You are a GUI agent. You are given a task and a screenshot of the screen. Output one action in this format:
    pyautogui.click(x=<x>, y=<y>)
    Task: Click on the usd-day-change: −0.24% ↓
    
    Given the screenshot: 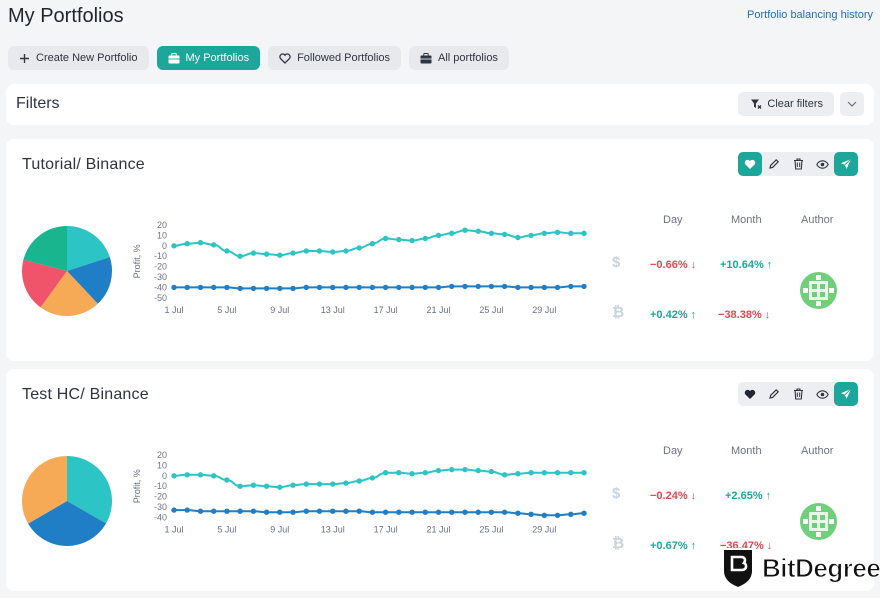 What is the action you would take?
    pyautogui.click(x=673, y=496)
    